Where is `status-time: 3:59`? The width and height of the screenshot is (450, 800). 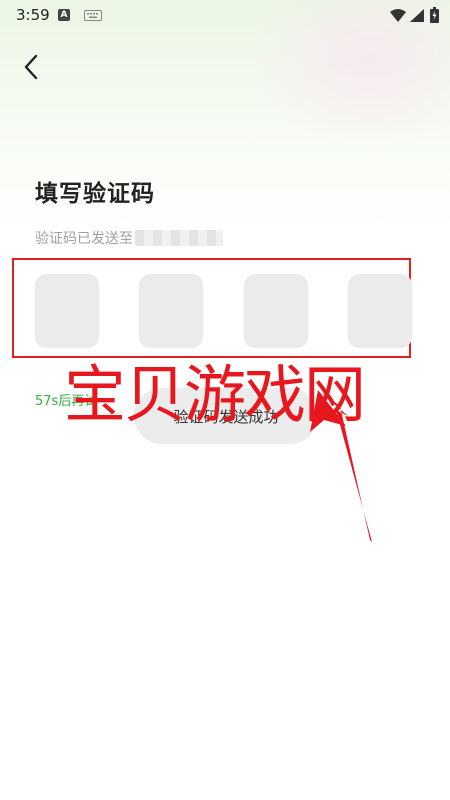 status-time: 3:59 is located at coordinates (33, 15).